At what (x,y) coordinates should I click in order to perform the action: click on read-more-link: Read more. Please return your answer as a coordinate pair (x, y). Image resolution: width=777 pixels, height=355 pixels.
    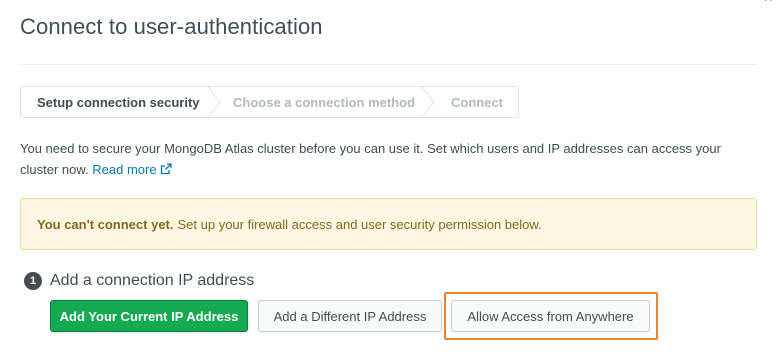
    Looking at the image, I should click on (132, 169).